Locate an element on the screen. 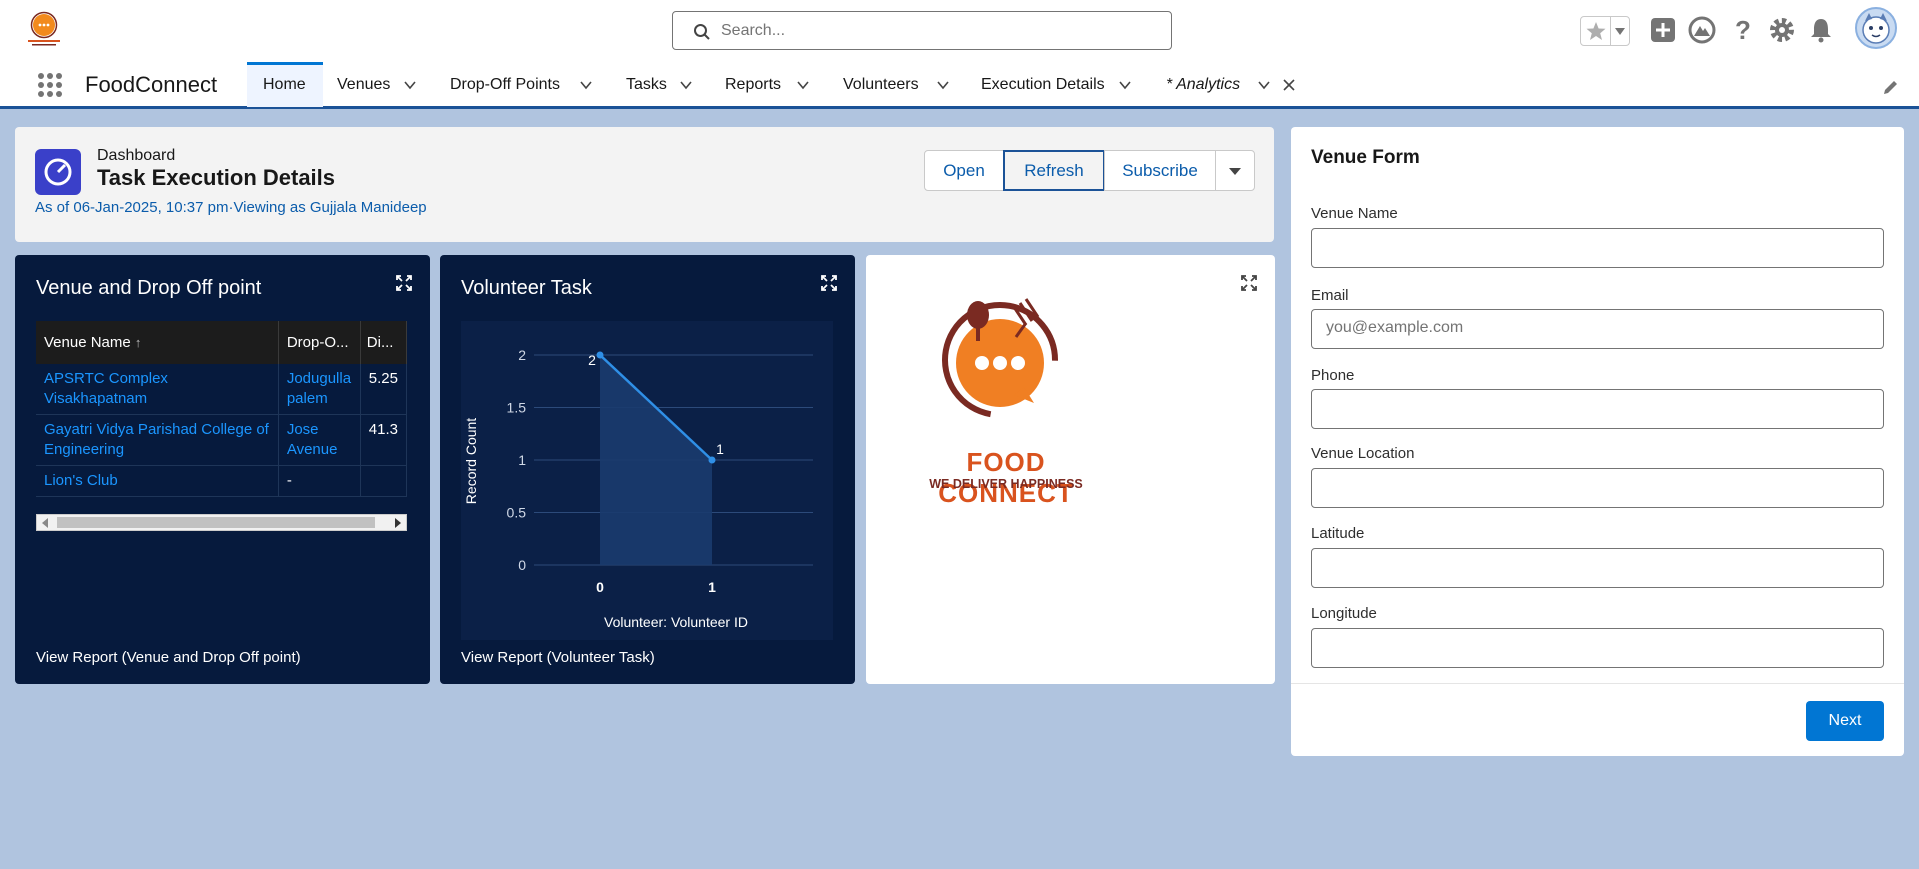 Image resolution: width=1919 pixels, height=869 pixels. drop-off-link: Jose Avenue is located at coordinates (319, 440).